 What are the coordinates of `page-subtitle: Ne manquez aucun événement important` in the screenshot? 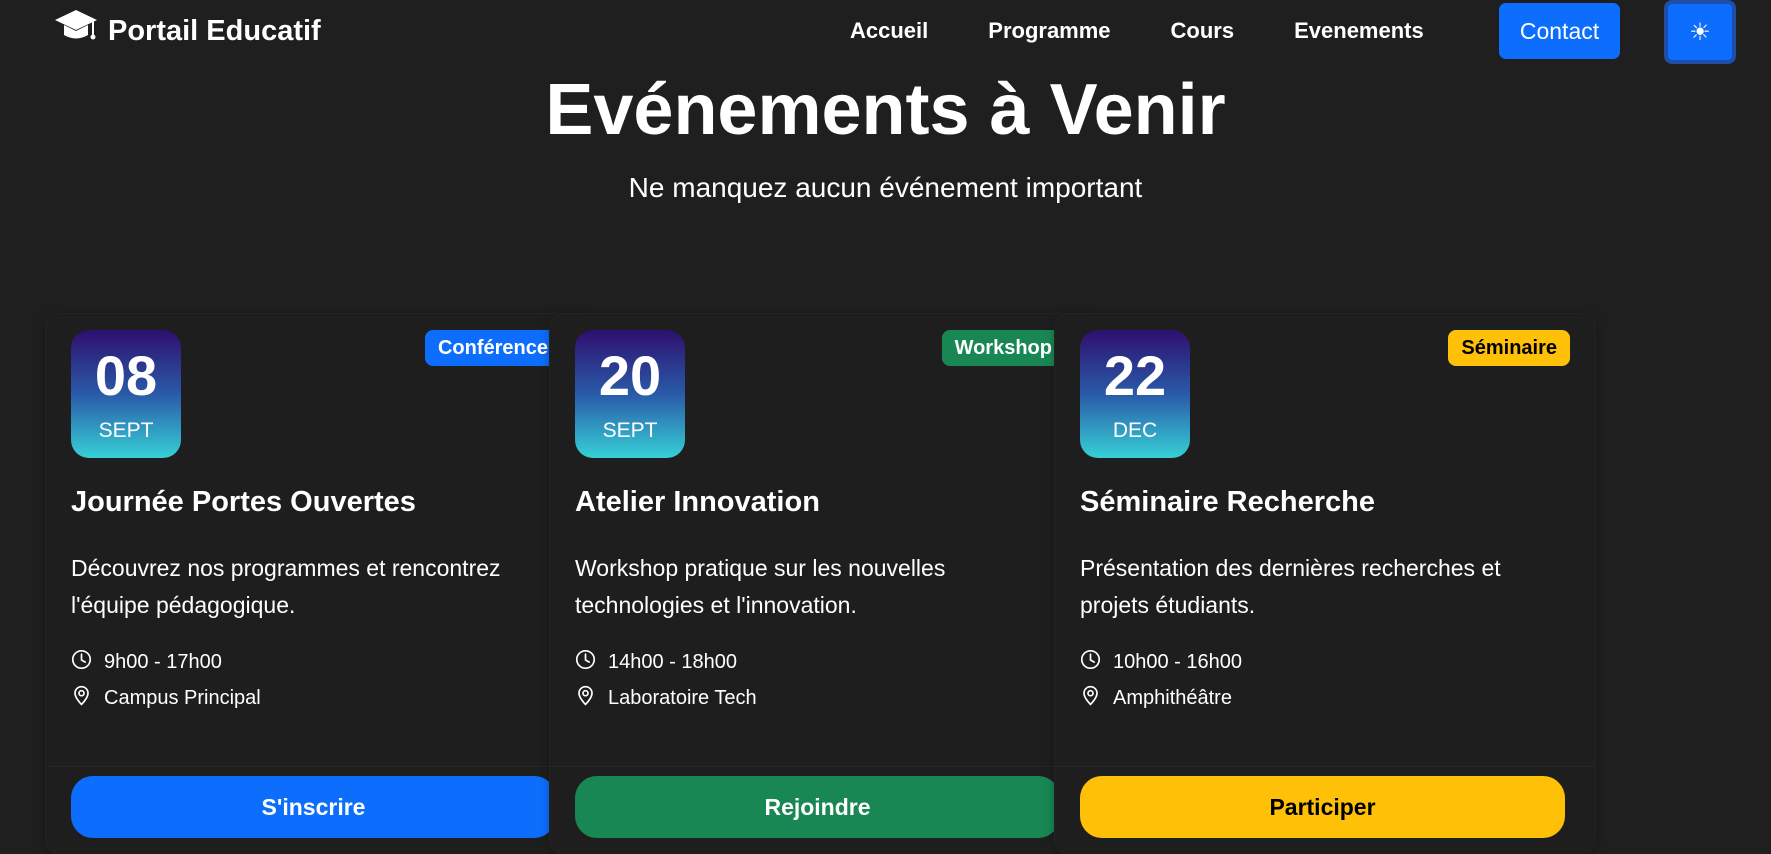 It's located at (885, 187).